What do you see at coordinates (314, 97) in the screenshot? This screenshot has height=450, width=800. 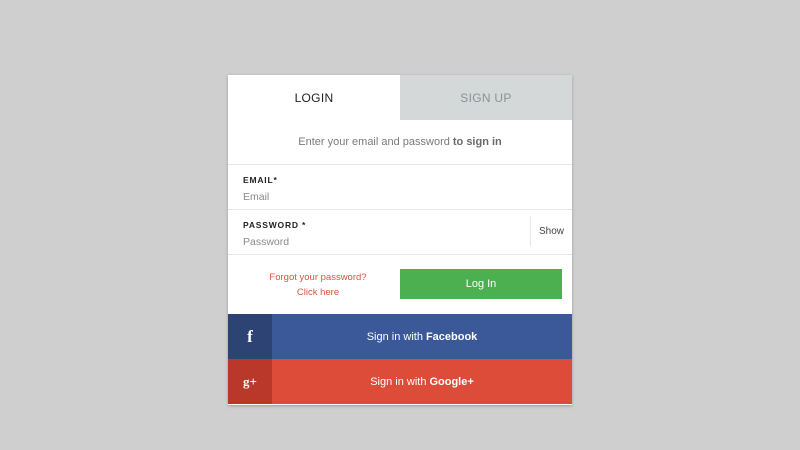 I see `tab-login: LOGIN` at bounding box center [314, 97].